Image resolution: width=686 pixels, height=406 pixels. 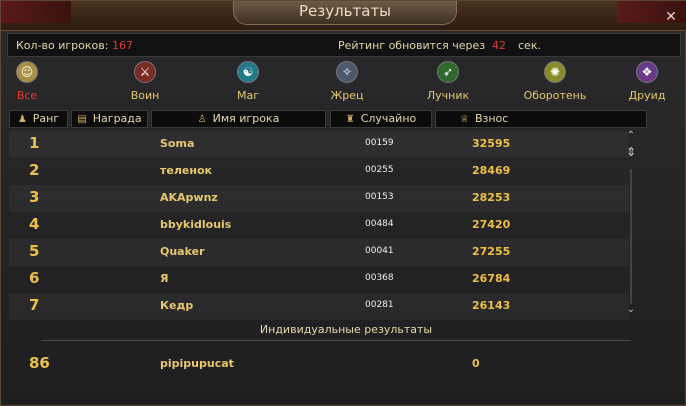 I want to click on random-cell: 00484, so click(x=379, y=224).